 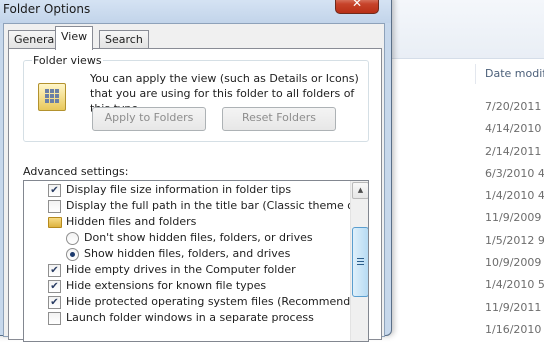 I want to click on date-cell: 7/20/2011 6, so click(x=514, y=106).